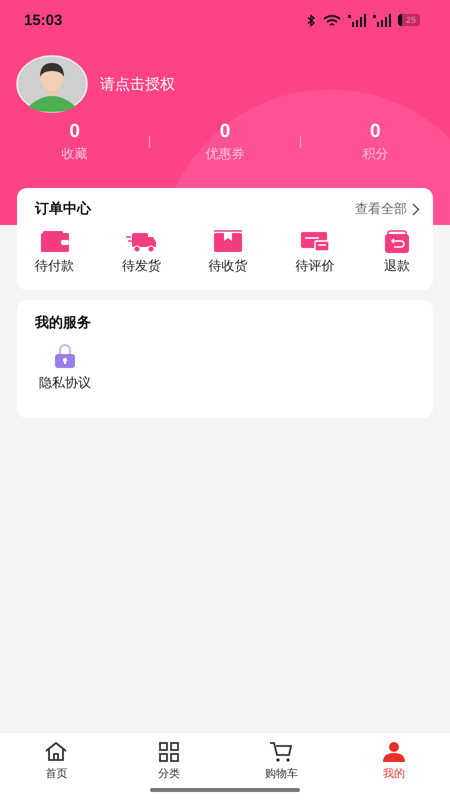  Describe the element at coordinates (409, 20) in the screenshot. I see `battery-icon: 25` at that location.